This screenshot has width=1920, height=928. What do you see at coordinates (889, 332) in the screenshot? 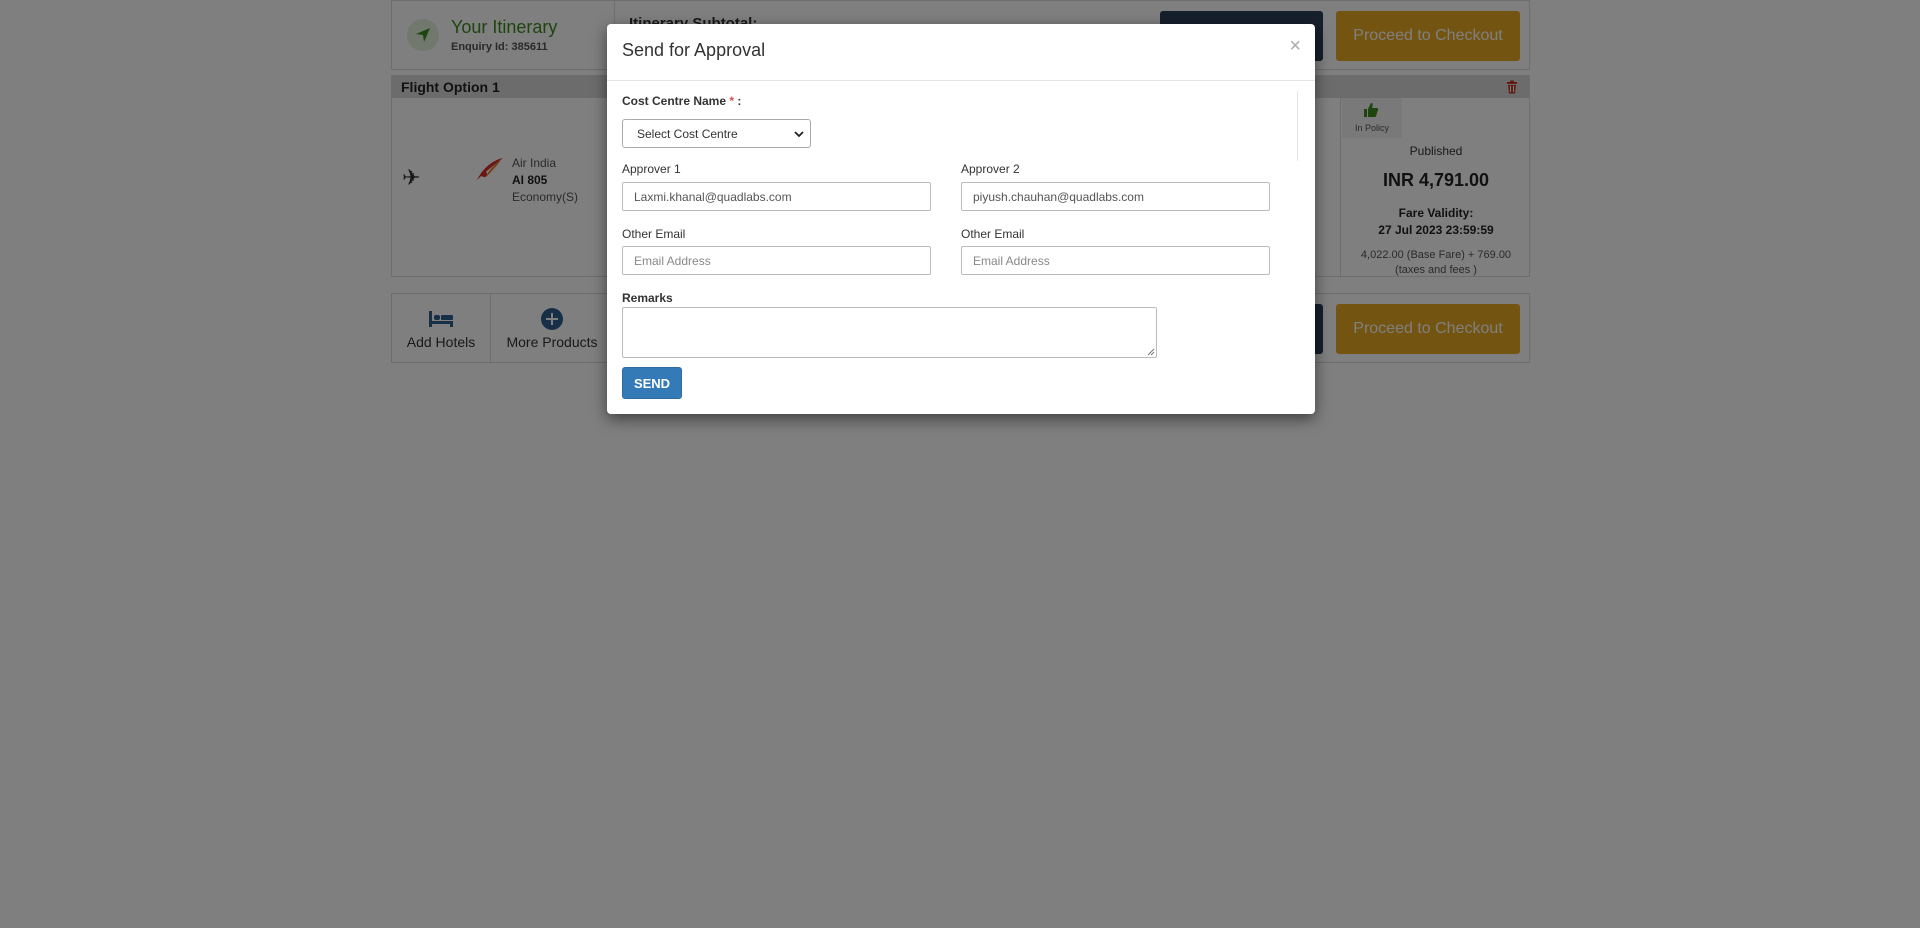
I see `remarks-textarea` at bounding box center [889, 332].